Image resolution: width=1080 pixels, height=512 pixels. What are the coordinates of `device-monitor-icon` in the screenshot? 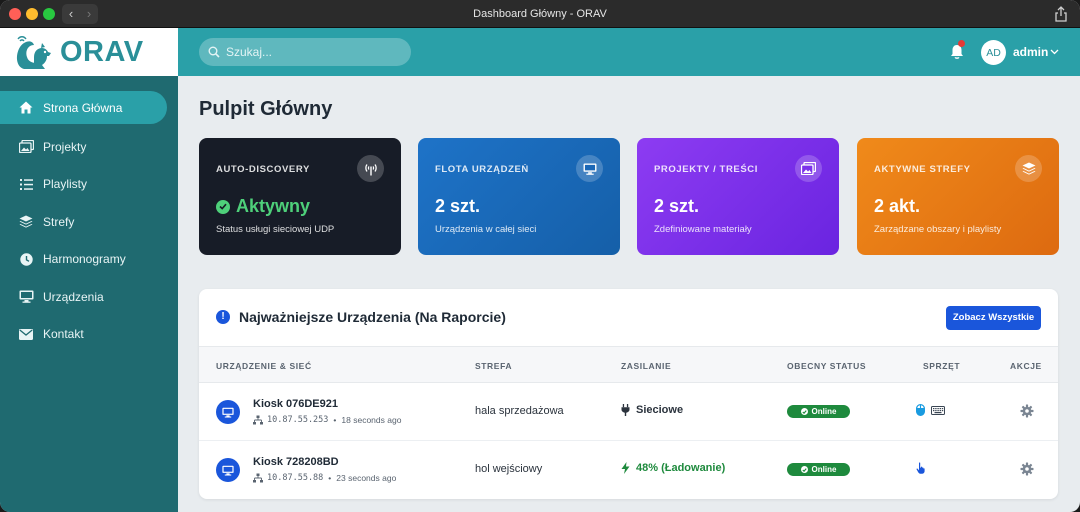 It's located at (228, 470).